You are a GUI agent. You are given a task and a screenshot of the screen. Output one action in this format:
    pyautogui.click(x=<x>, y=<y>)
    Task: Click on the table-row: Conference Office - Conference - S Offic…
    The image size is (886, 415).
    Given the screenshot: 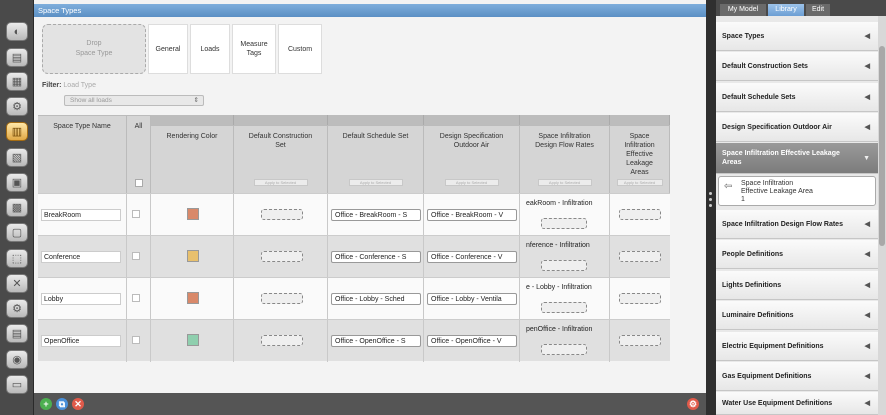 What is the action you would take?
    pyautogui.click(x=354, y=256)
    